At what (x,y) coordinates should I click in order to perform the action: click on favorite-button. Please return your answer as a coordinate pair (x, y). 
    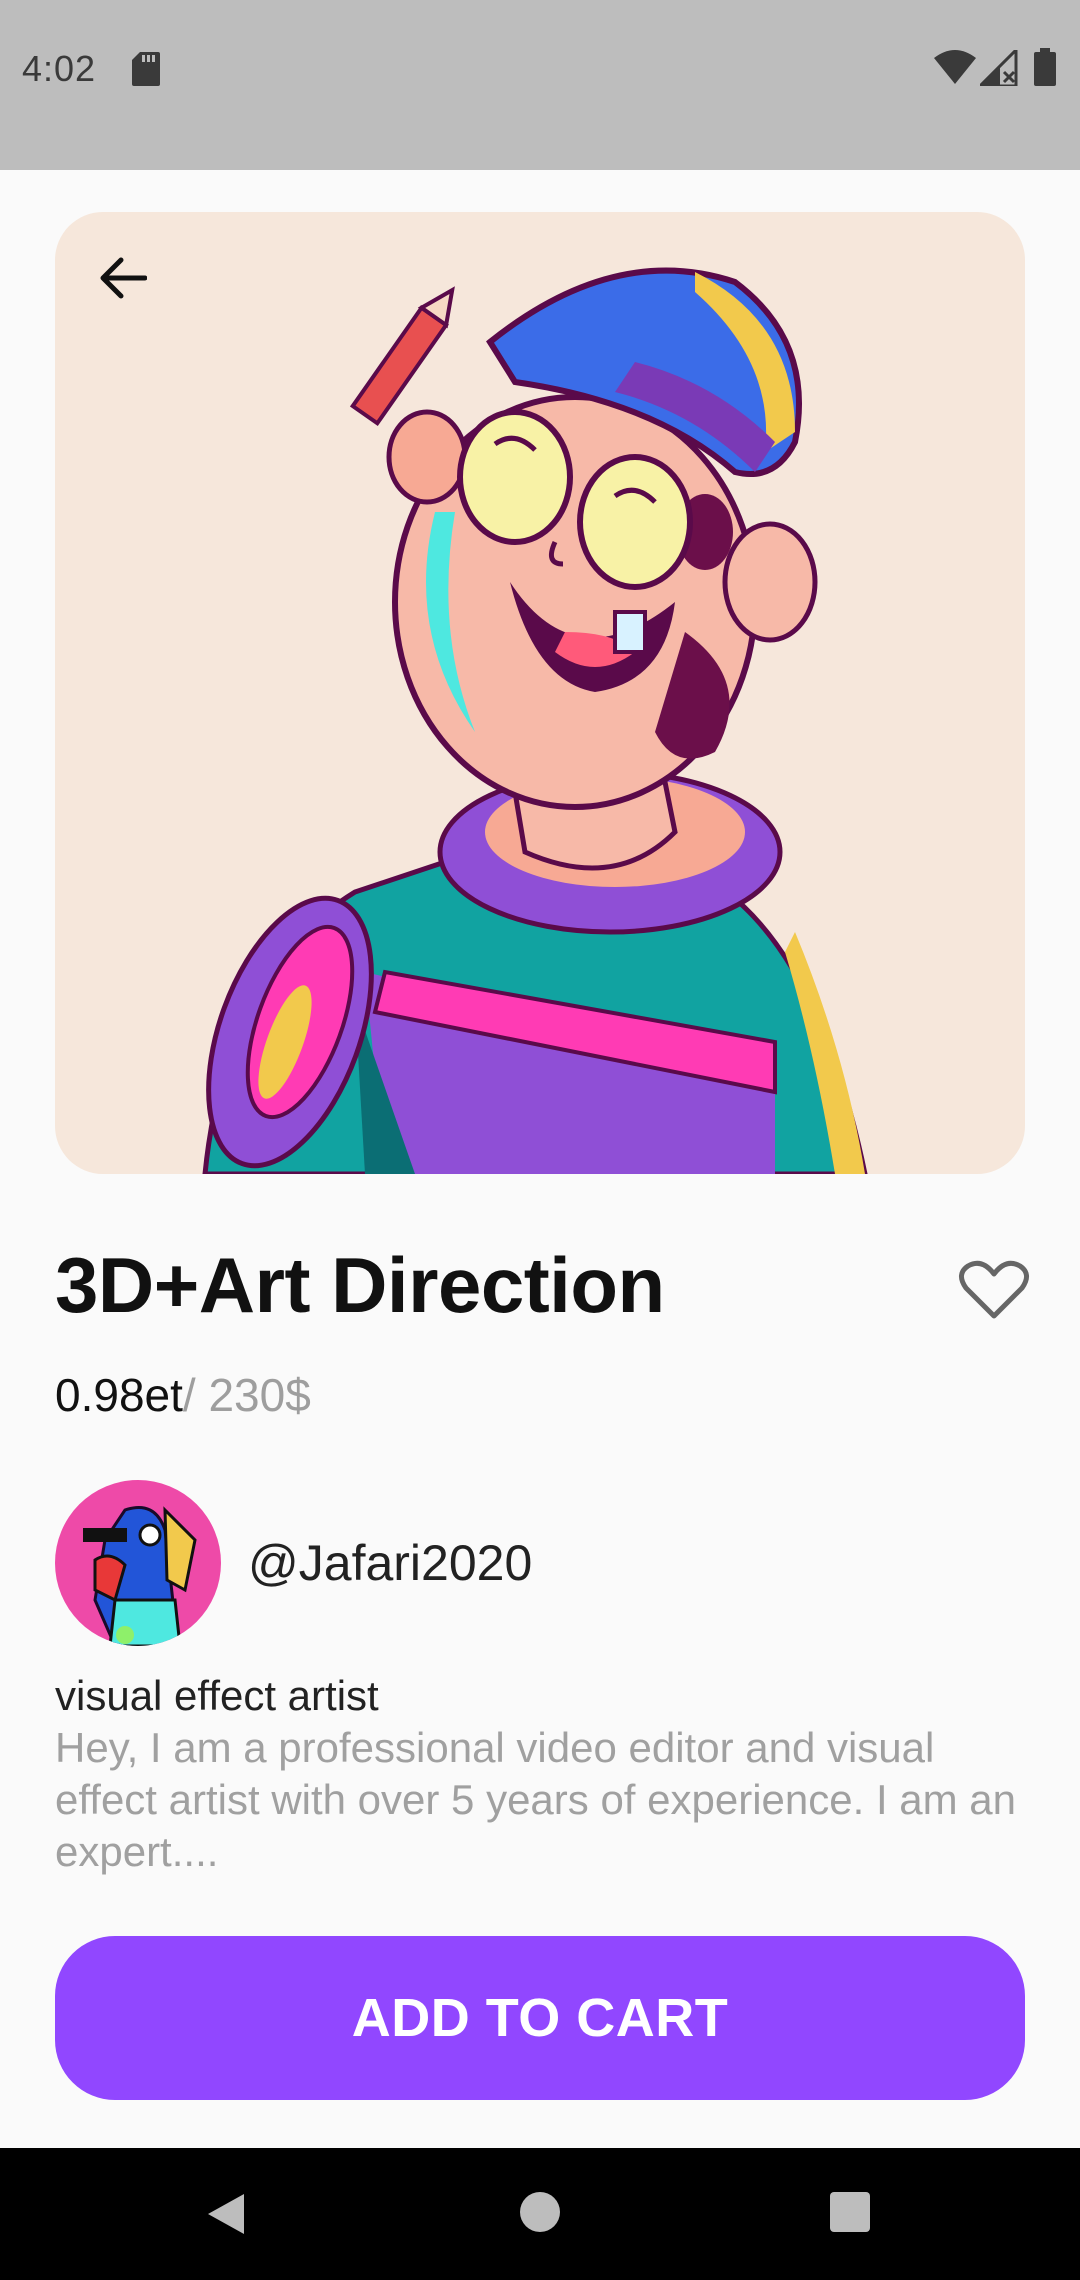
    Looking at the image, I should click on (994, 1290).